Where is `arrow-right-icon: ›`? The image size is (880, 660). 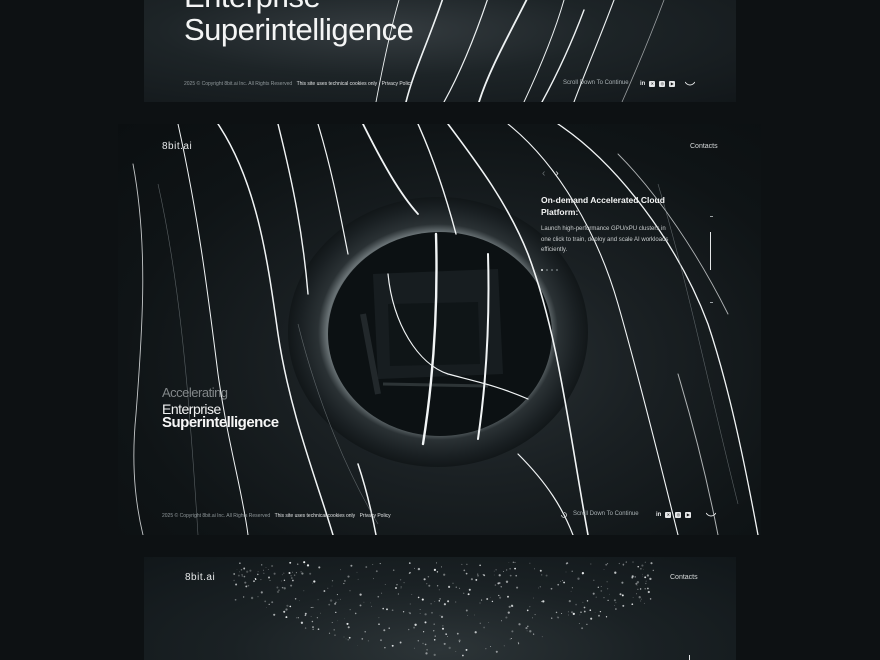 arrow-right-icon: › is located at coordinates (556, 173).